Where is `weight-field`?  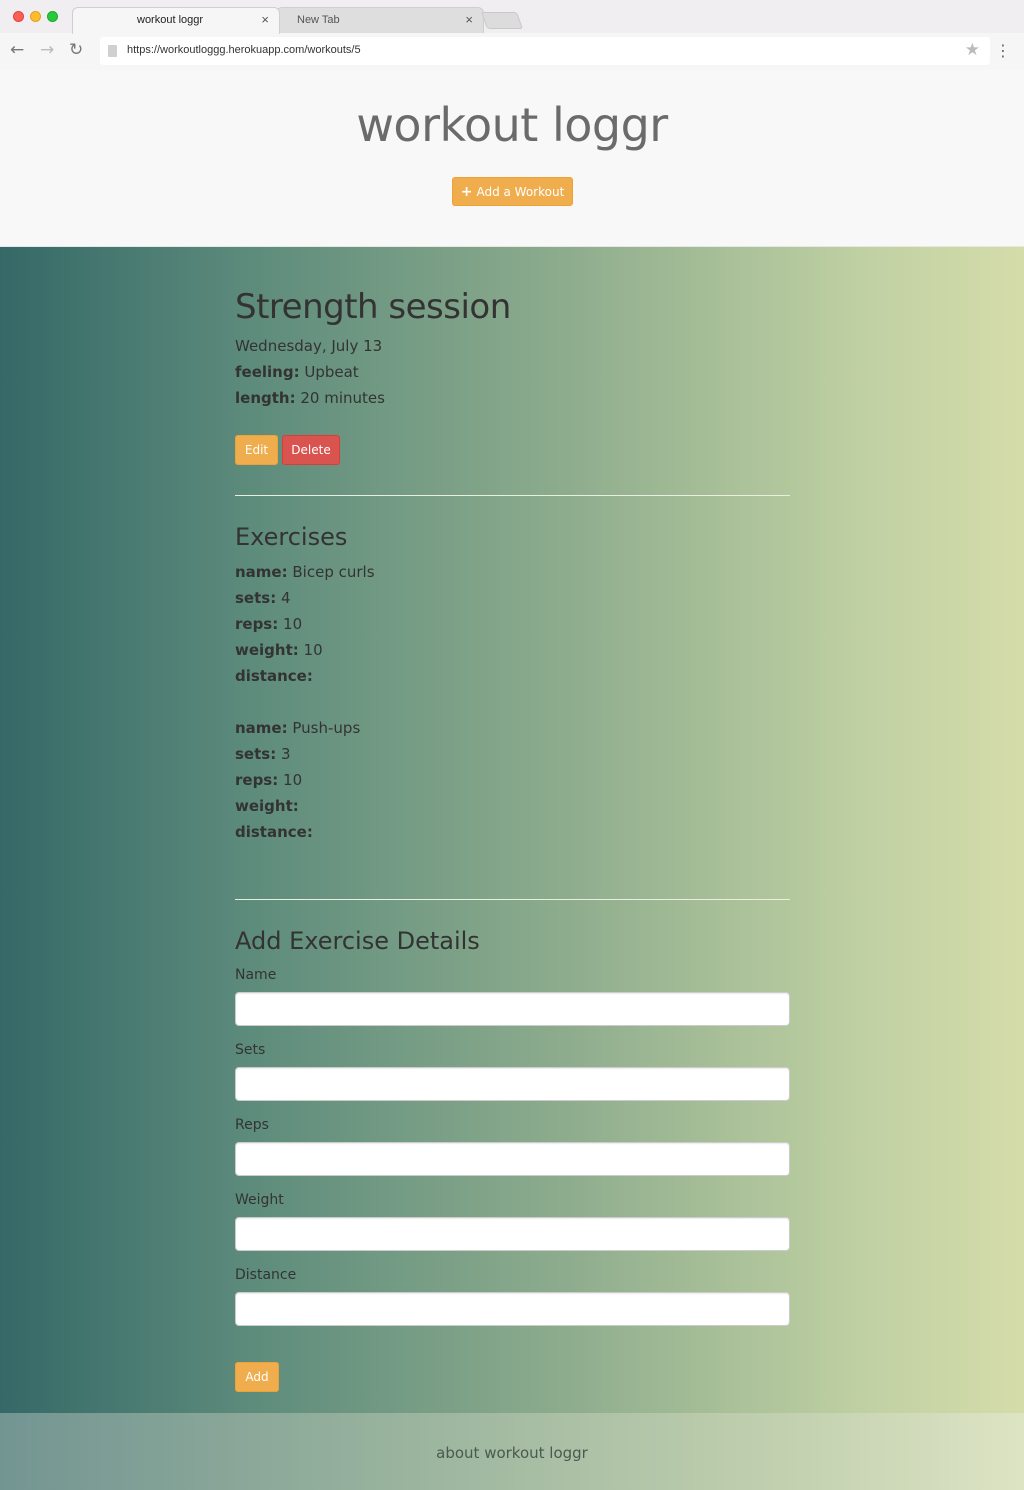 weight-field is located at coordinates (512, 1234).